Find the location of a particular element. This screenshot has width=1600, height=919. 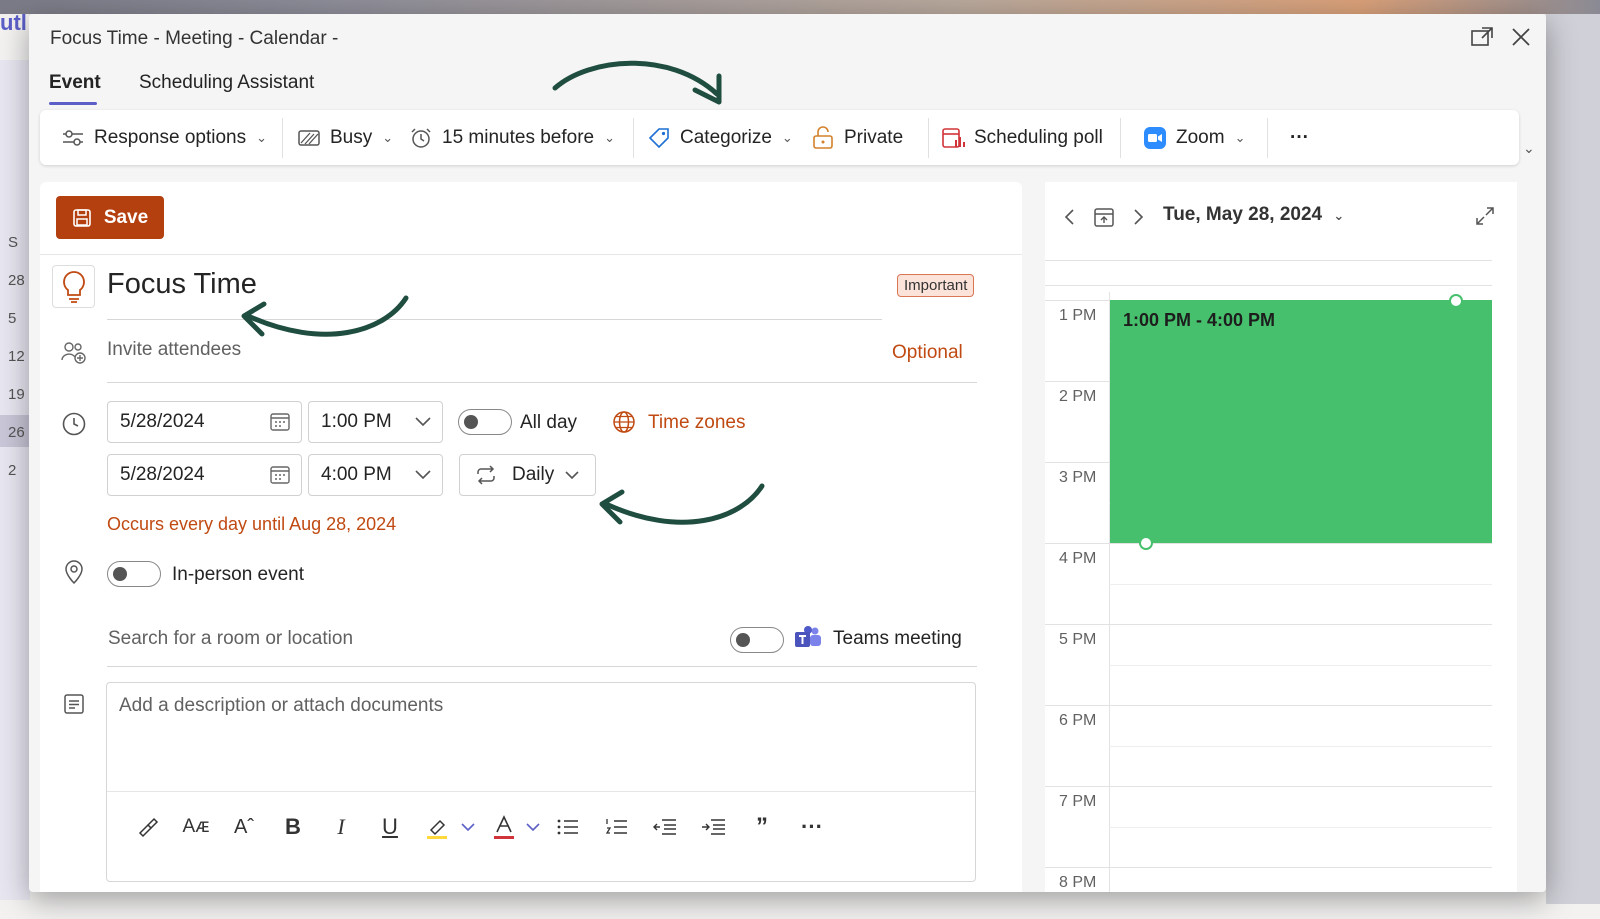

invite-attendees-input: Invite attendees is located at coordinates (174, 350).